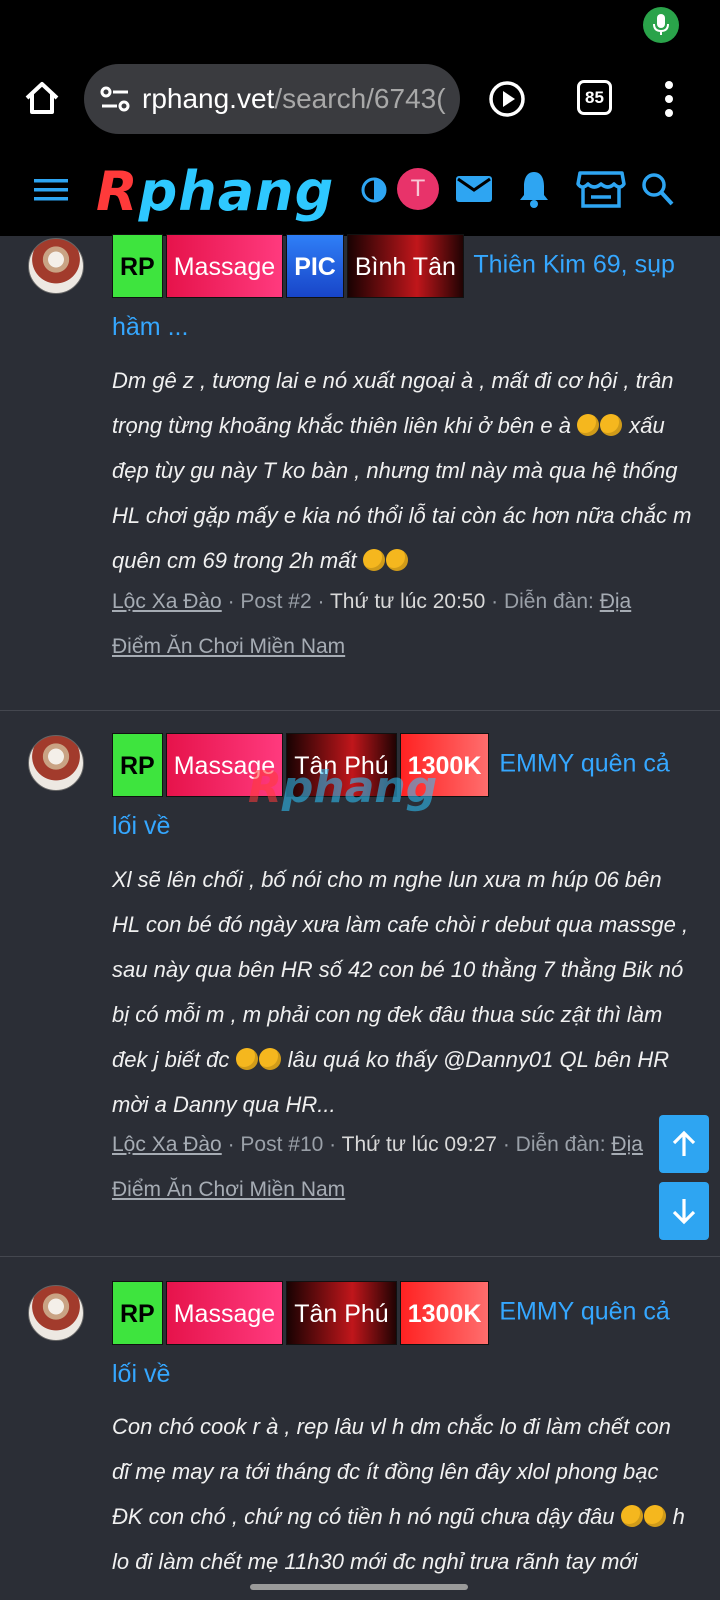 This screenshot has height=1600, width=720. I want to click on menu-icon, so click(51, 190).